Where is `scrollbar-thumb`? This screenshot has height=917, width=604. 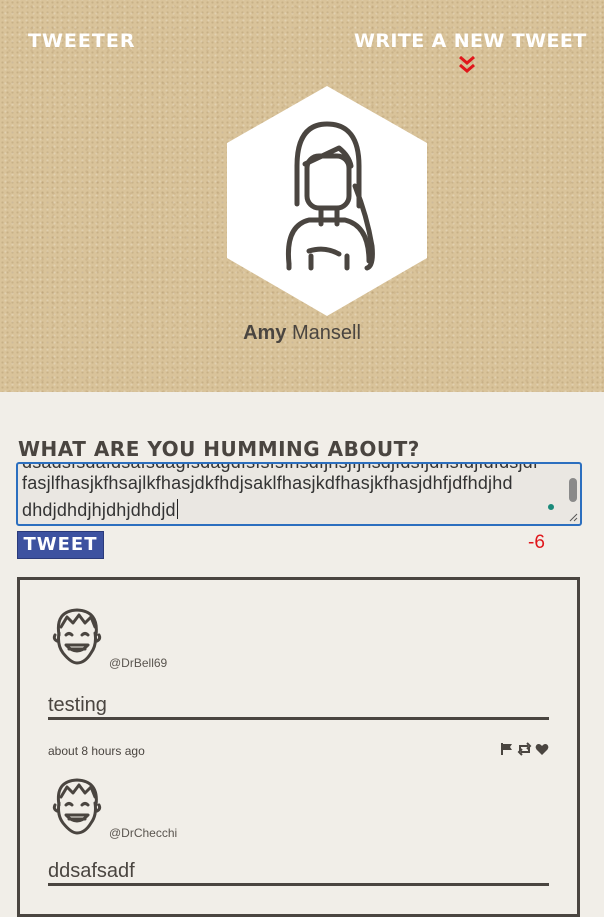
scrollbar-thumb is located at coordinates (573, 490).